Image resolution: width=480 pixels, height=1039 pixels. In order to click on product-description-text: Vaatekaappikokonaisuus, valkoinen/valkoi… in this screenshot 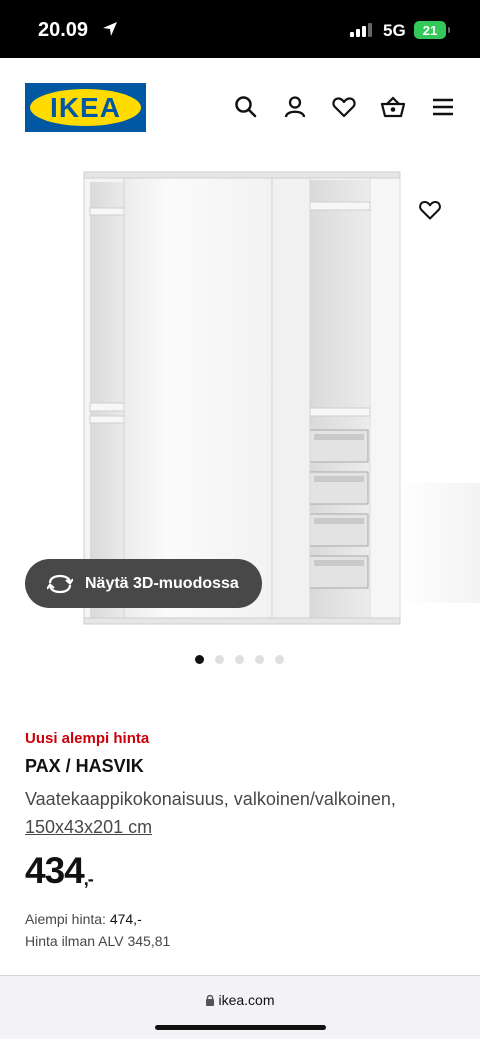, I will do `click(210, 799)`.